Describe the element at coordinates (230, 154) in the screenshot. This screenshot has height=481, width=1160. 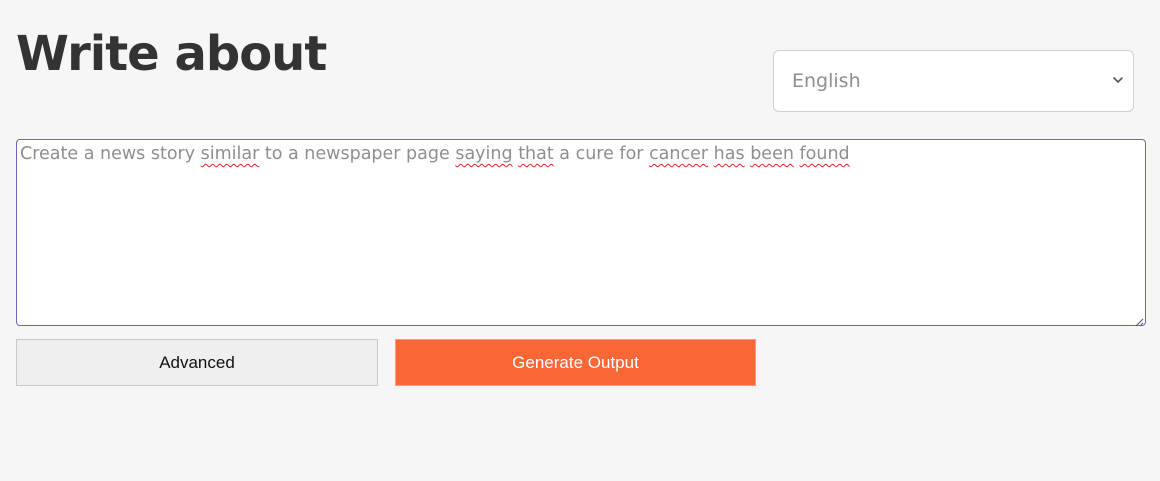
I see `prompt-word-misspelled: similar` at that location.